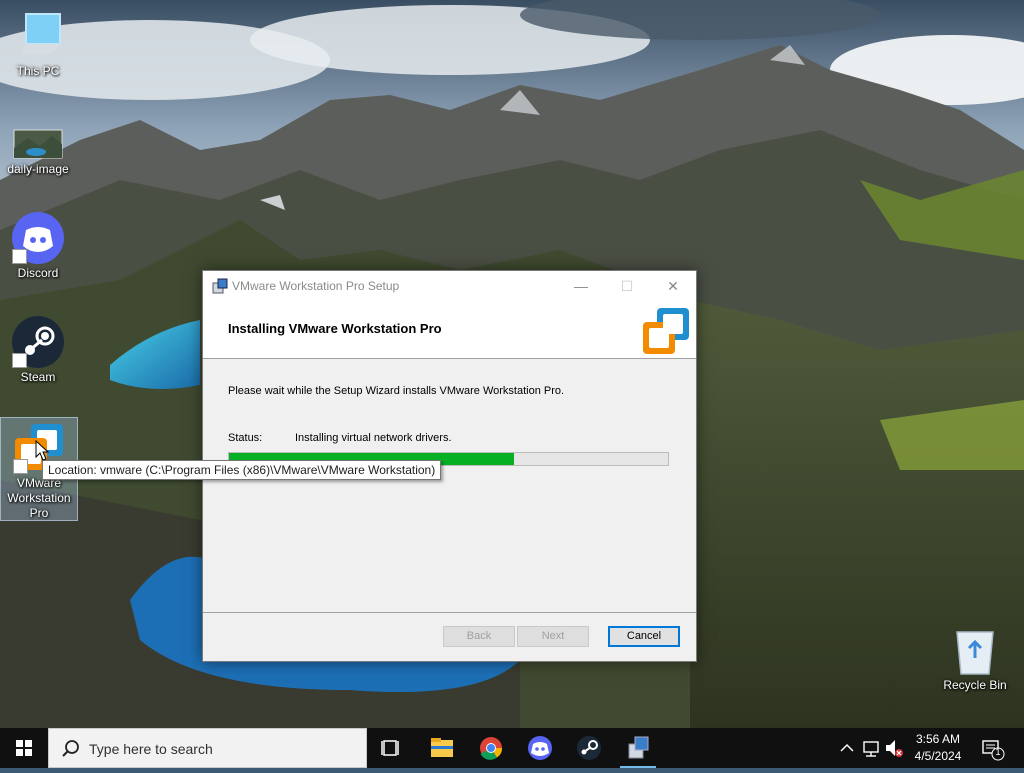 The height and width of the screenshot is (773, 1024). Describe the element at coordinates (449, 286) in the screenshot. I see `window-titlebar: VMware Workstation Pro Setup — ☐ ✕` at that location.